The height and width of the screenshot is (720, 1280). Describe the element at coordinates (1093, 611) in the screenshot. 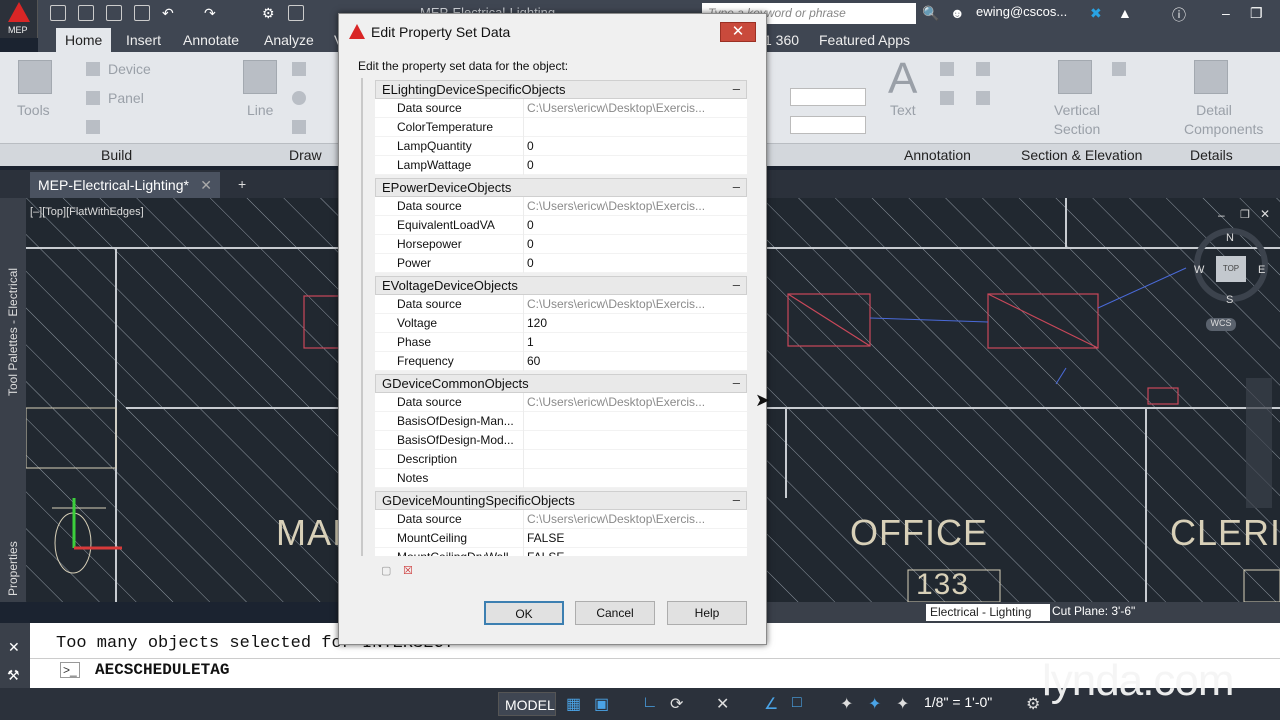

I see `cut-plane-readout: Cut Plane: 3'-6"` at that location.